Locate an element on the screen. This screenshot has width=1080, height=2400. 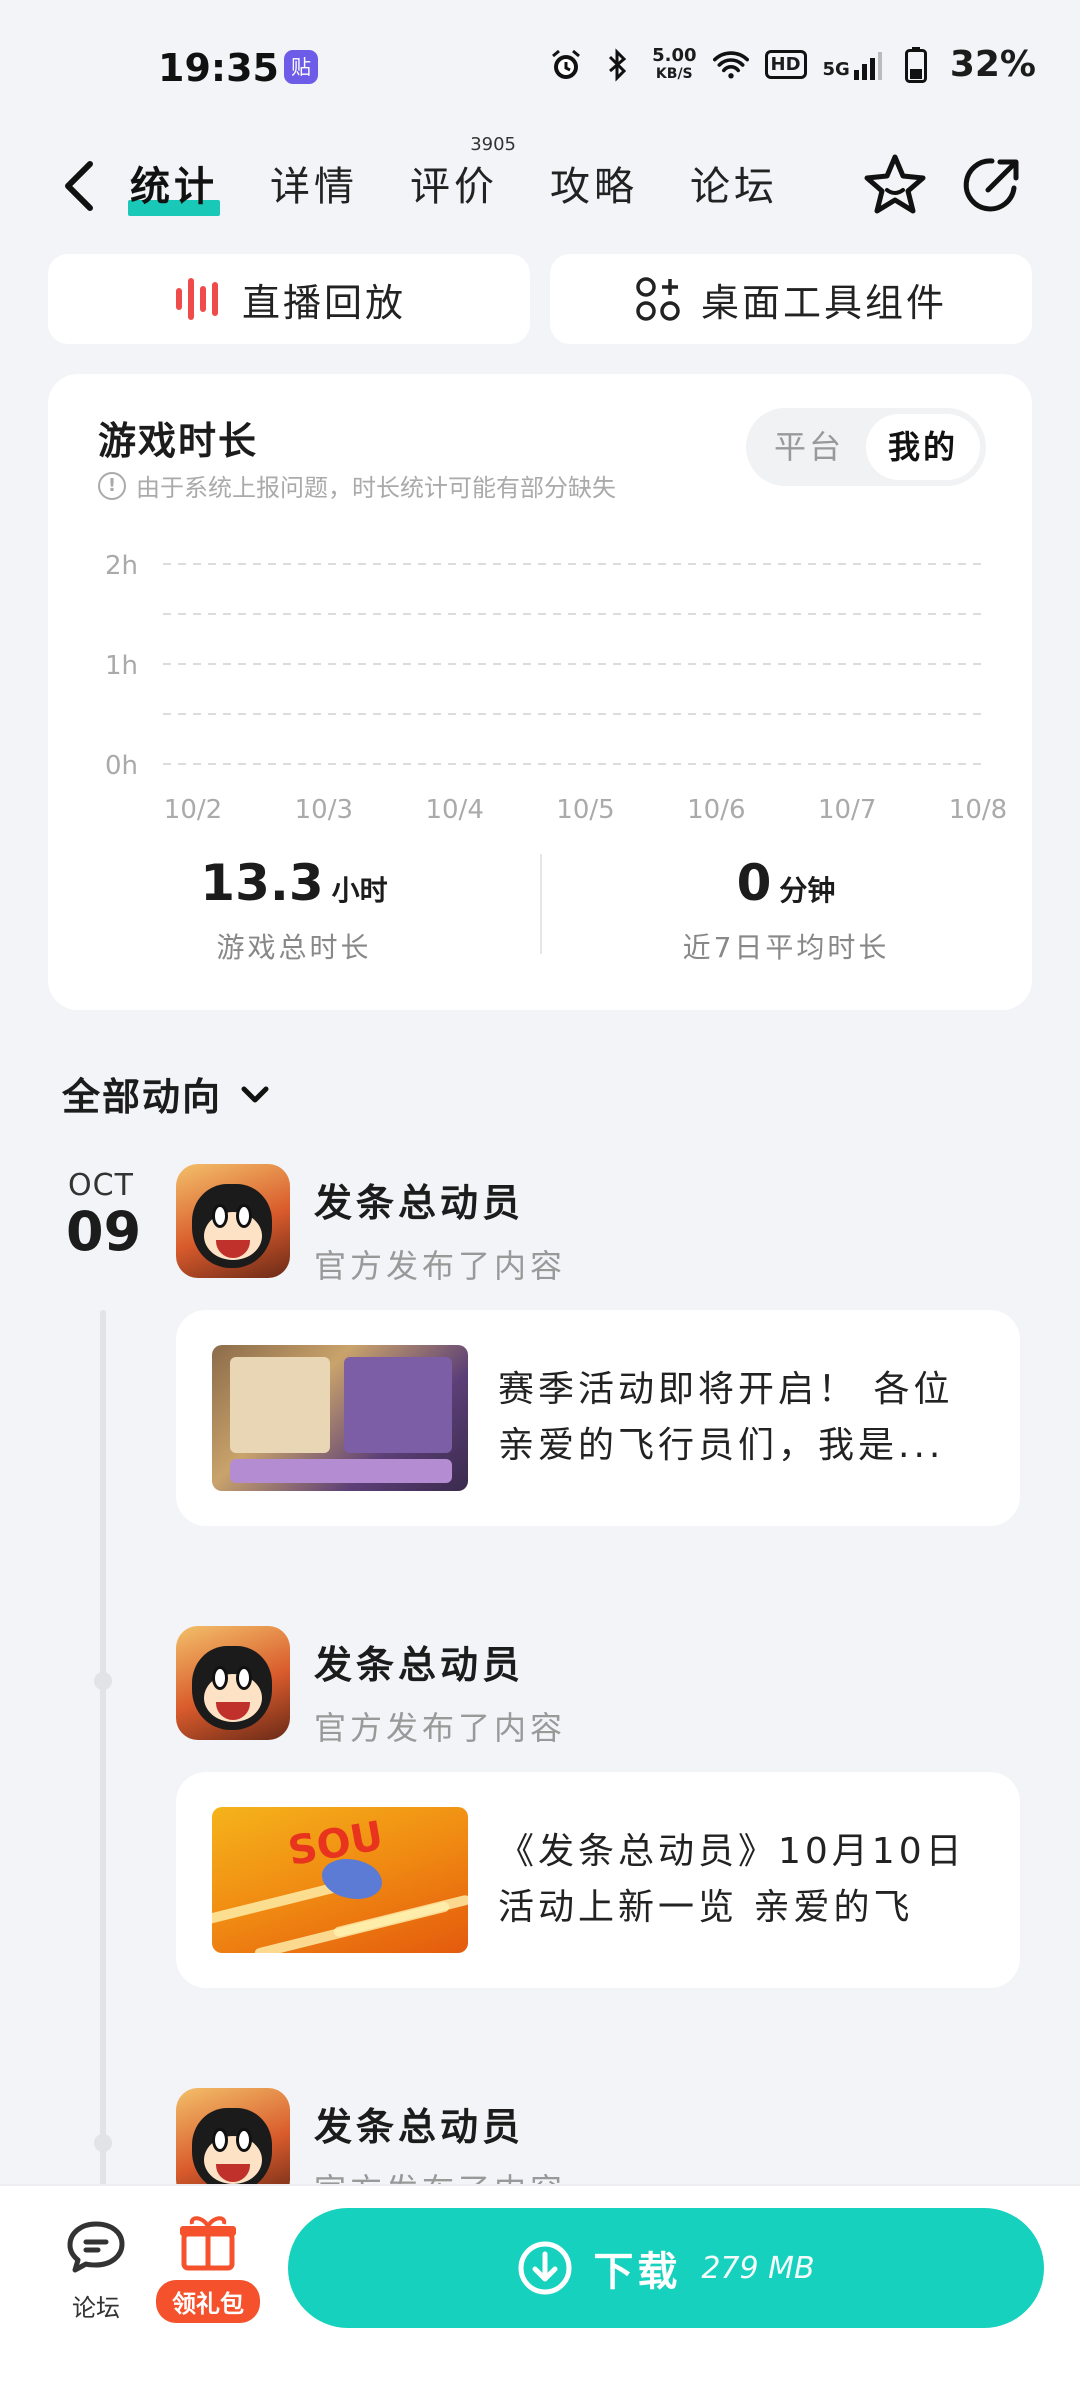
live-replay-button: 直播回放 is located at coordinates (289, 299).